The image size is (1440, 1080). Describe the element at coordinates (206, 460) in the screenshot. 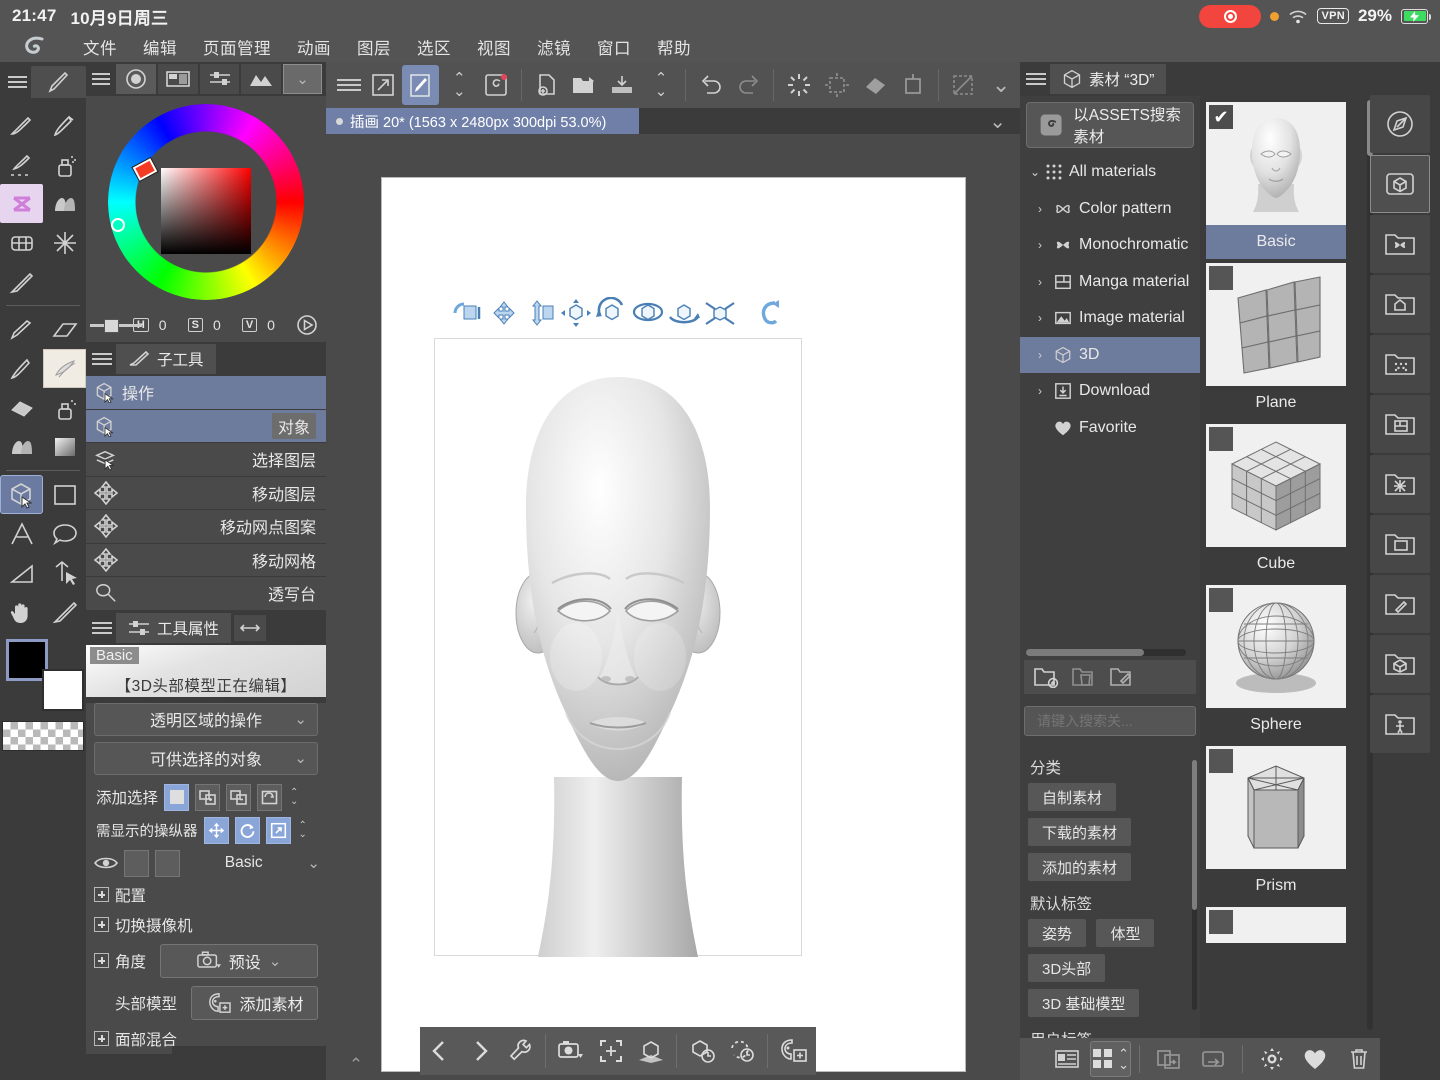

I see `subtool-item-select-layer: 选择图层` at that location.